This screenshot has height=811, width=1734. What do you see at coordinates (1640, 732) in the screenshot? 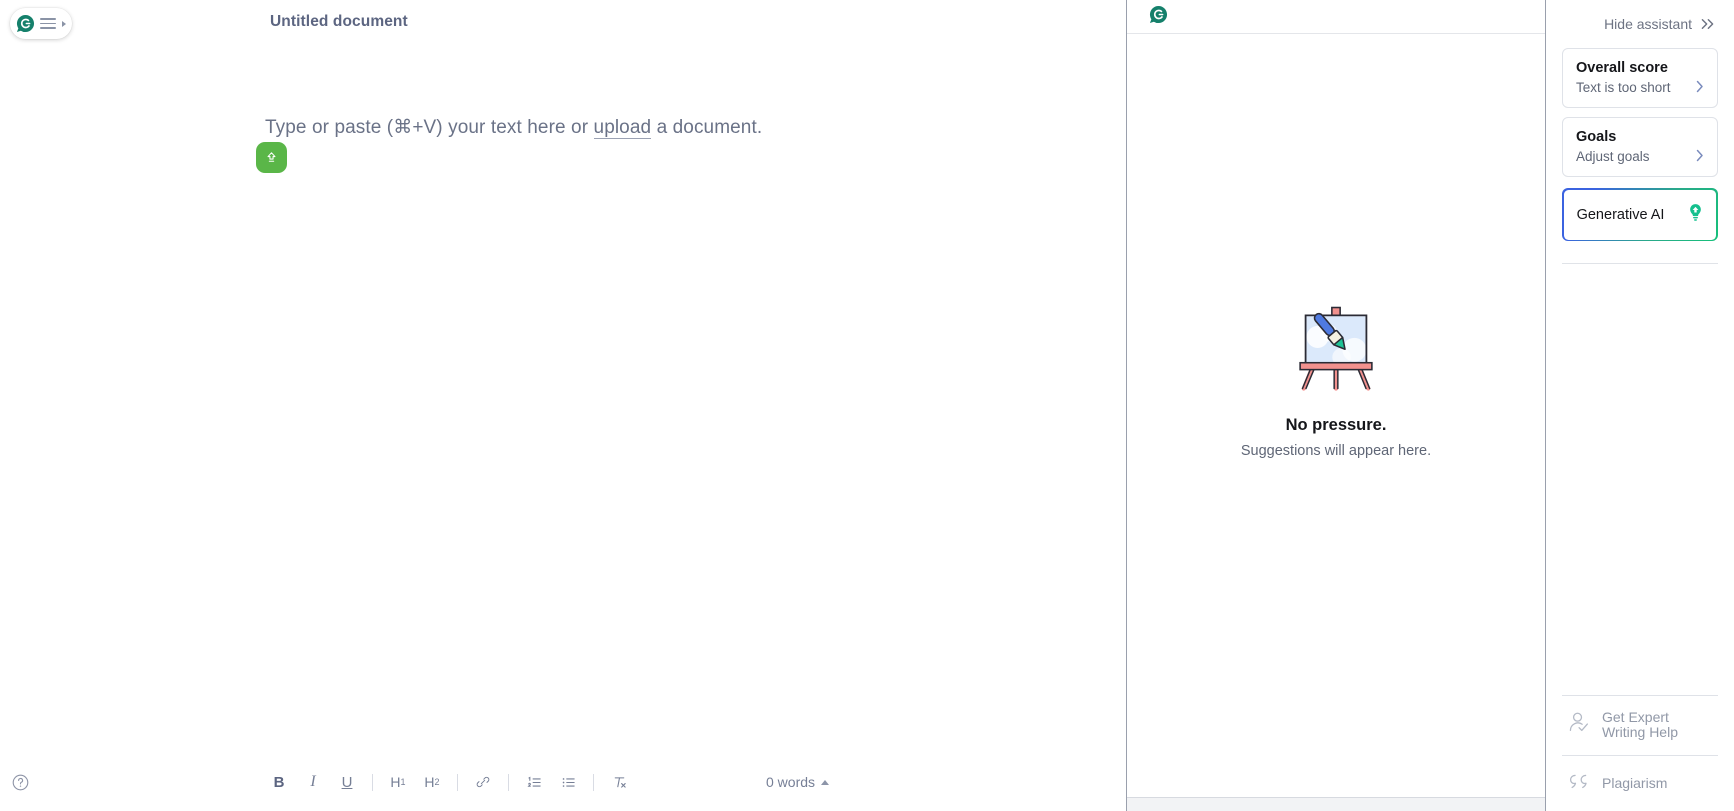
I see `expert-help-line2: Writing Help` at bounding box center [1640, 732].